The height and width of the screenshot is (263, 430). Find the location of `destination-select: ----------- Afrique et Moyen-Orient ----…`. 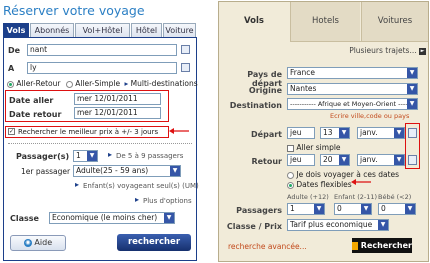

destination-select: ----------- Afrique et Moyen-Orient ----… is located at coordinates (352, 104).